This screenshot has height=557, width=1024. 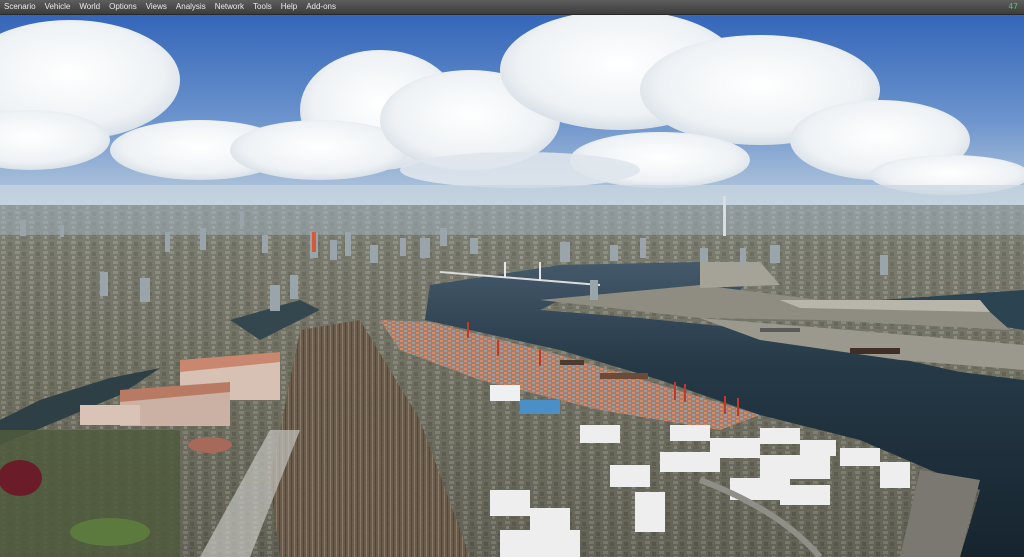 I want to click on menu-help: Help, so click(x=289, y=7).